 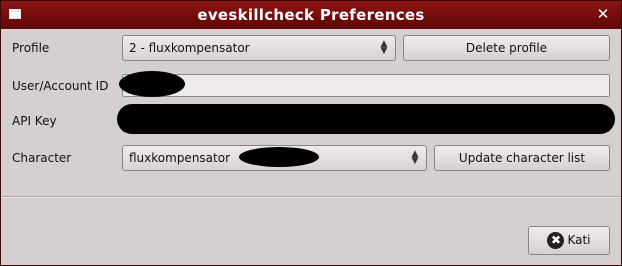 What do you see at coordinates (506, 48) in the screenshot?
I see `delete-profile-button: Delete profile` at bounding box center [506, 48].